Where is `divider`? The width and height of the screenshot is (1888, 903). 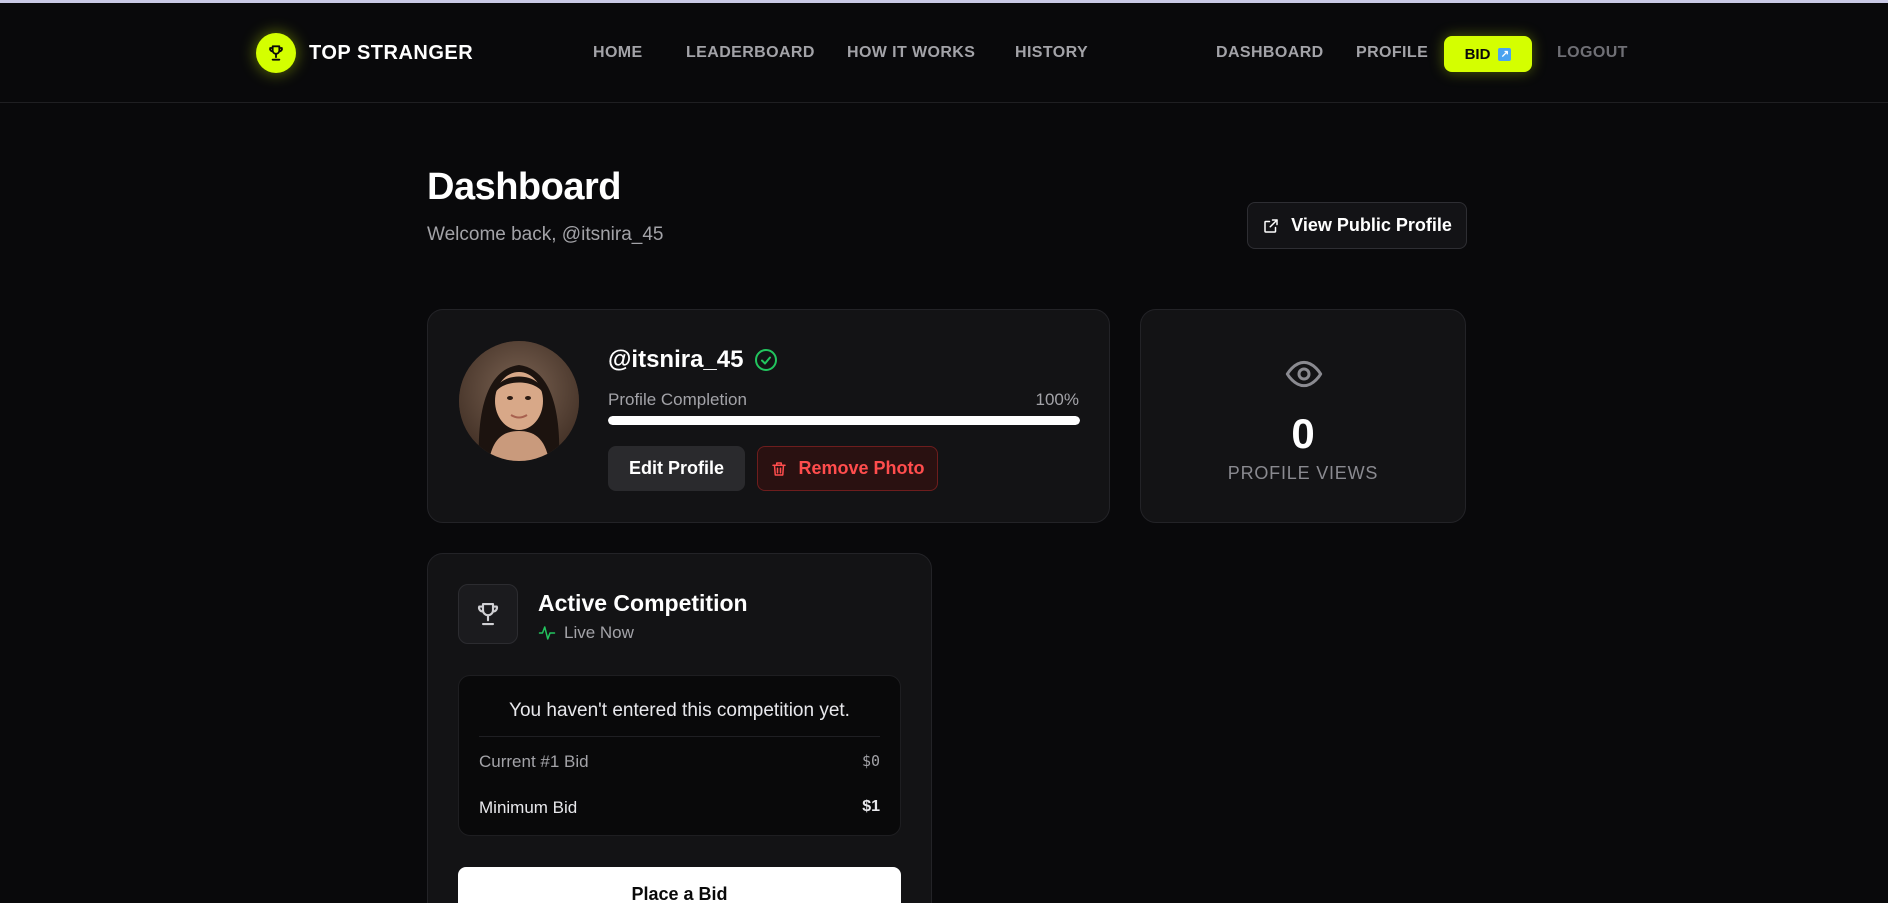
divider is located at coordinates (679, 736).